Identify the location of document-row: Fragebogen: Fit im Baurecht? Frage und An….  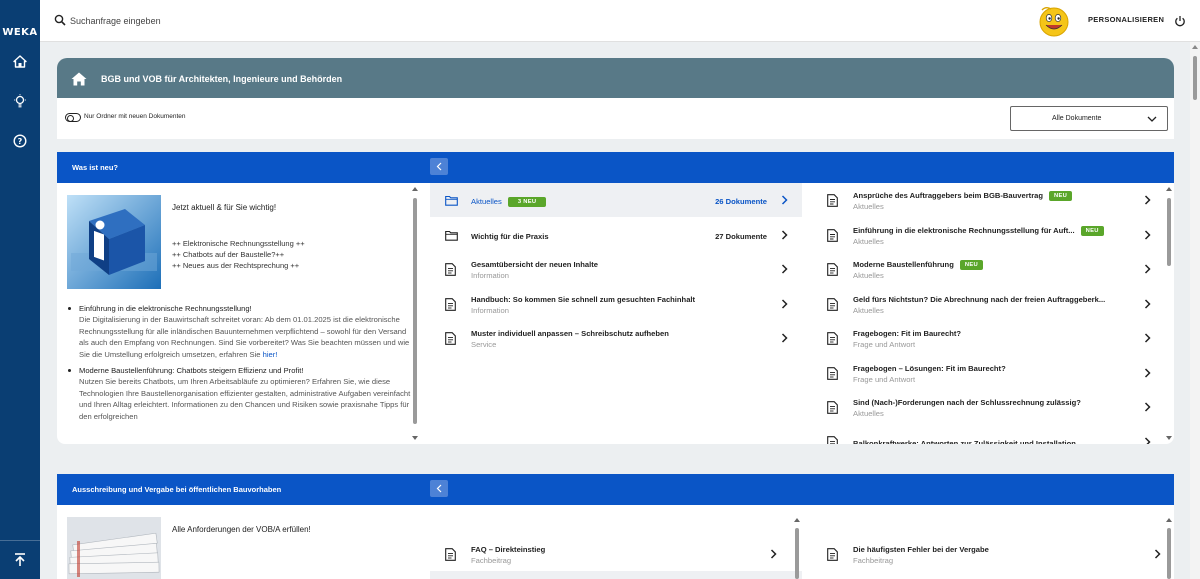
(989, 338).